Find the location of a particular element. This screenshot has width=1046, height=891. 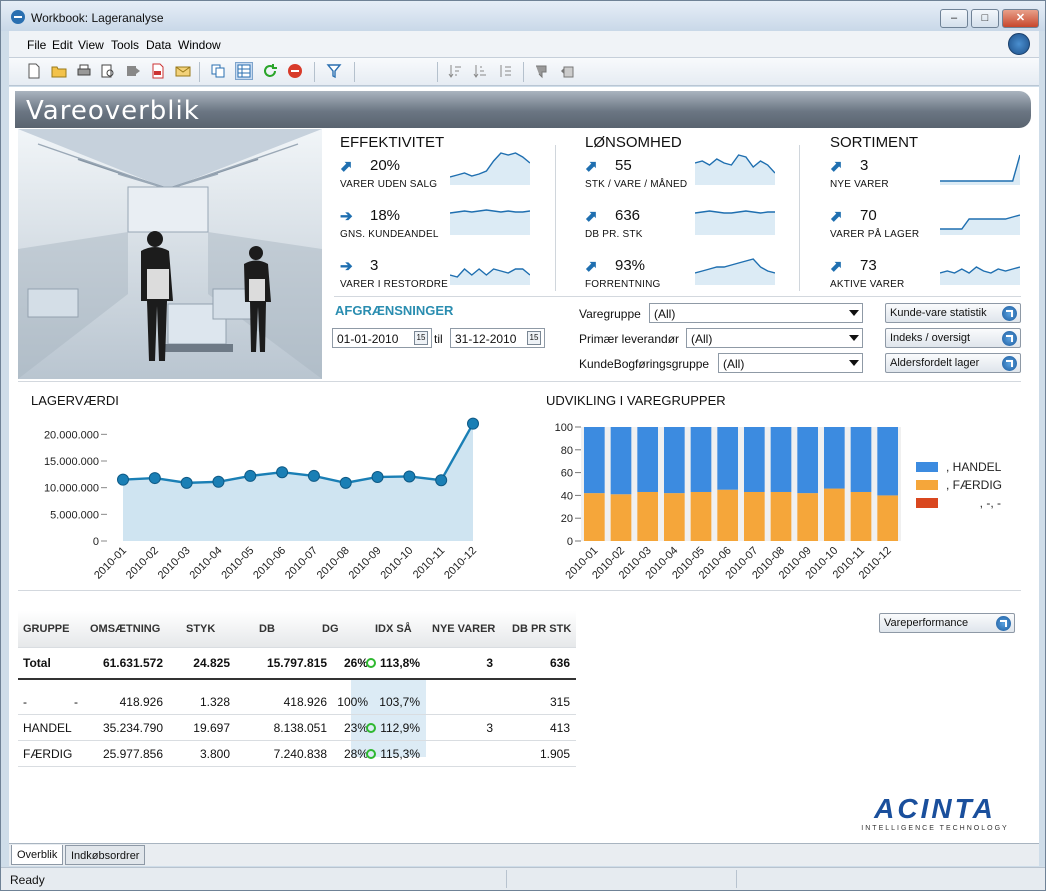

kunde-vare-statistik-button: Kunde-vare statistik is located at coordinates (953, 313).